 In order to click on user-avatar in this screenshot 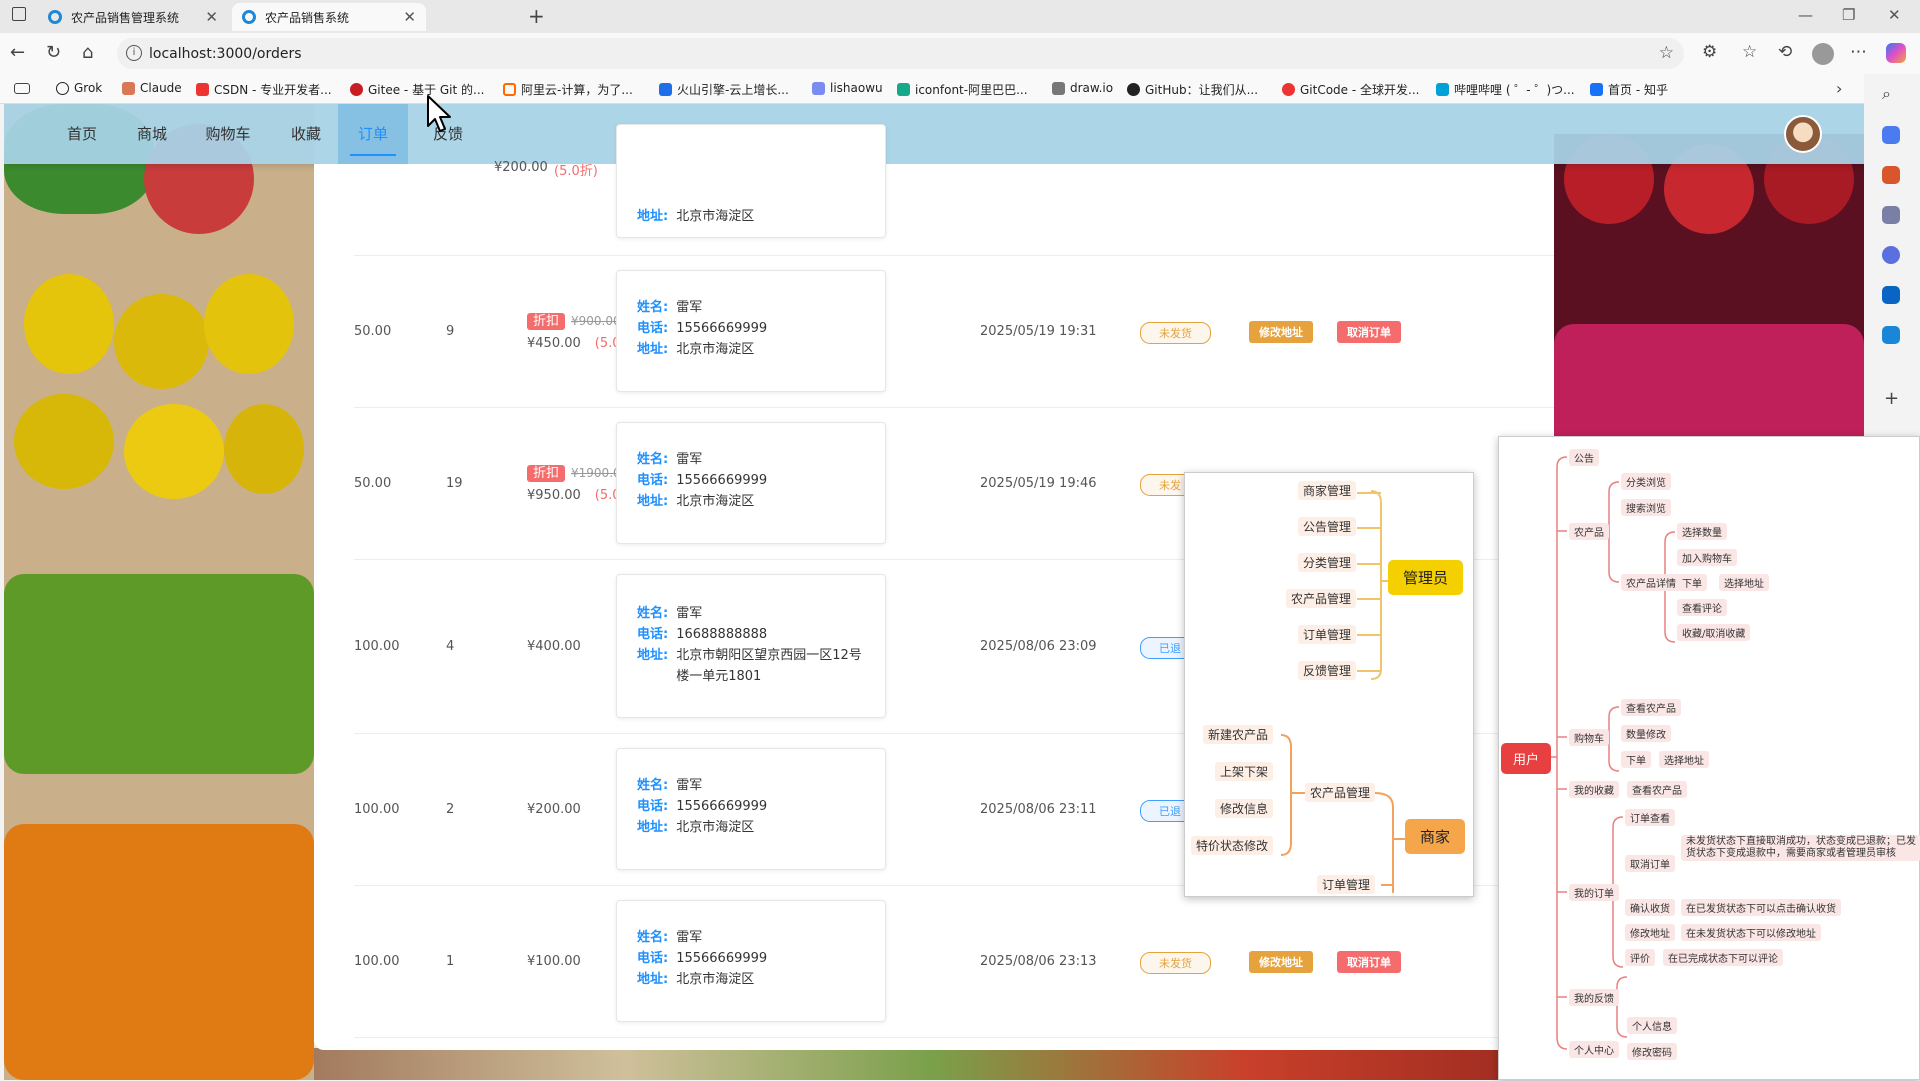, I will do `click(1803, 134)`.